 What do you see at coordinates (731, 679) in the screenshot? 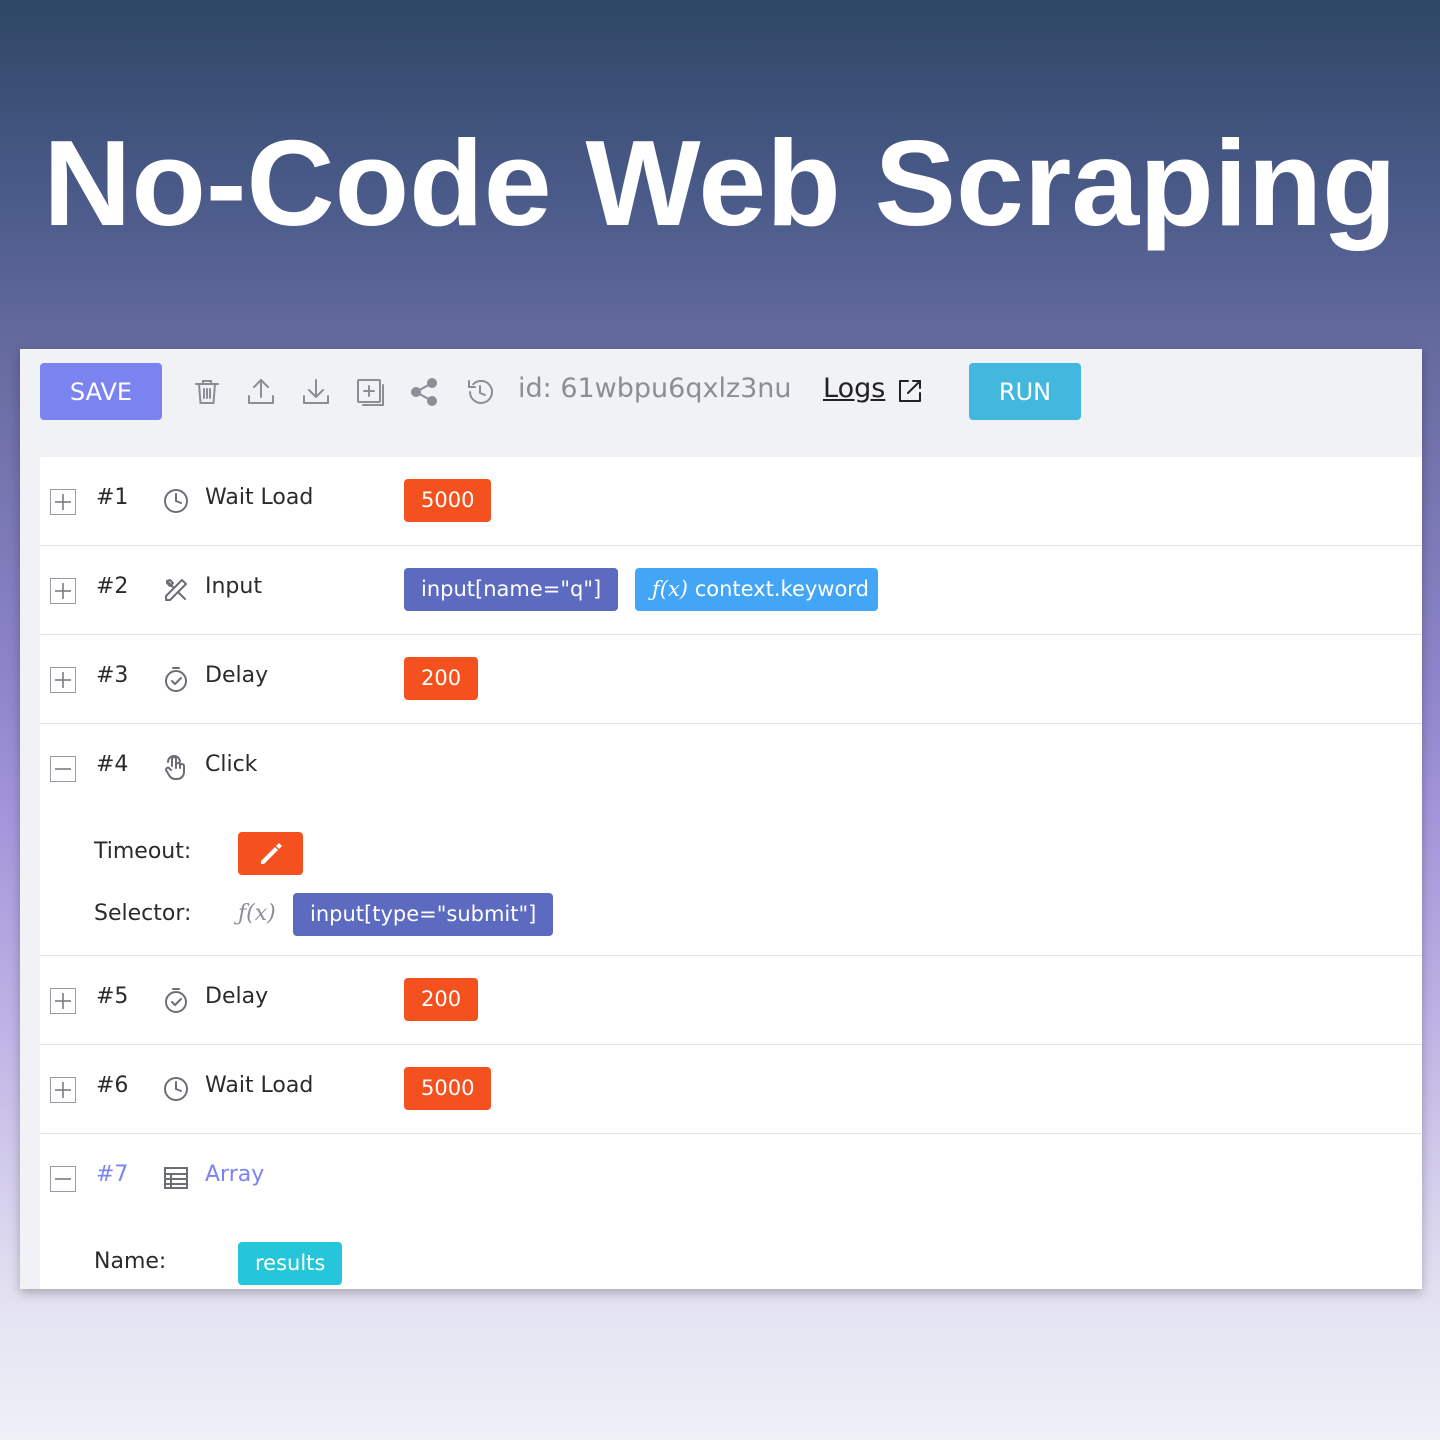
I see `step-row: #3 Delay 200` at bounding box center [731, 679].